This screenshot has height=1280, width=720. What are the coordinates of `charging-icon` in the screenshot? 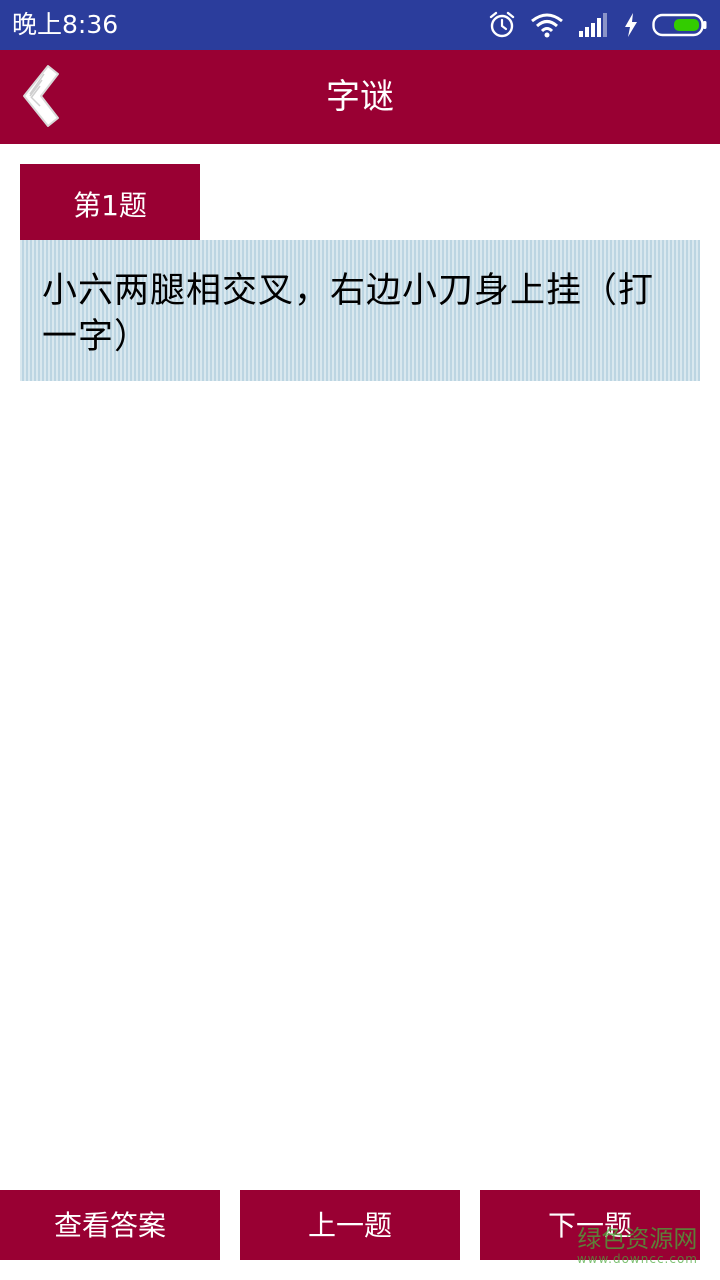 It's located at (631, 25).